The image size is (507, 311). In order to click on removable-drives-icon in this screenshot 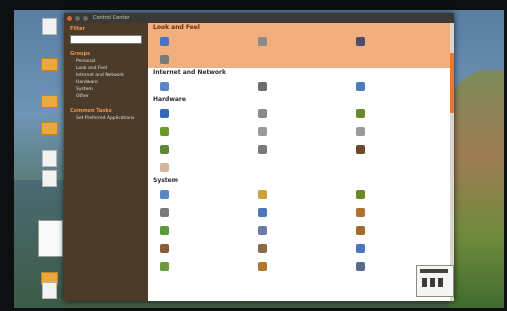, I will do `click(164, 167)`.